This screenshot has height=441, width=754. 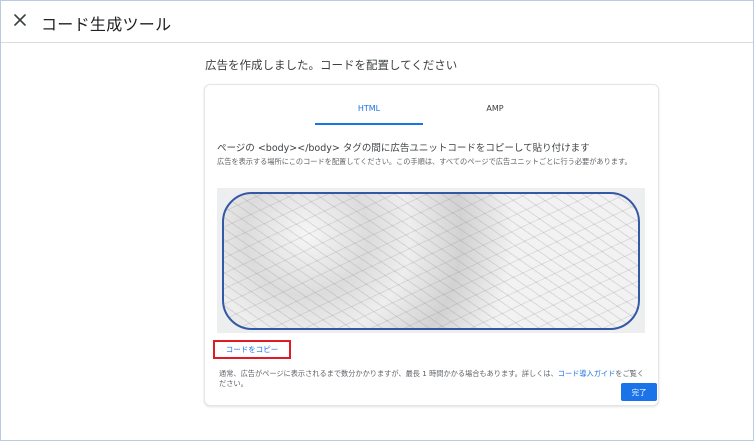 I want to click on tab-bar: HTML AMP, so click(x=431, y=105).